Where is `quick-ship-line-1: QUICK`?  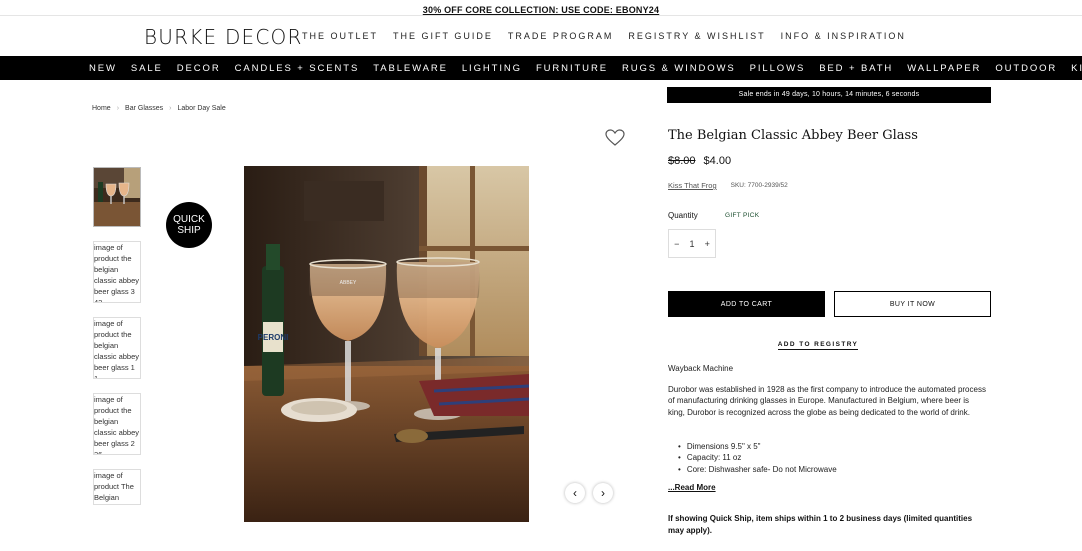
quick-ship-line-1: QUICK is located at coordinates (189, 219).